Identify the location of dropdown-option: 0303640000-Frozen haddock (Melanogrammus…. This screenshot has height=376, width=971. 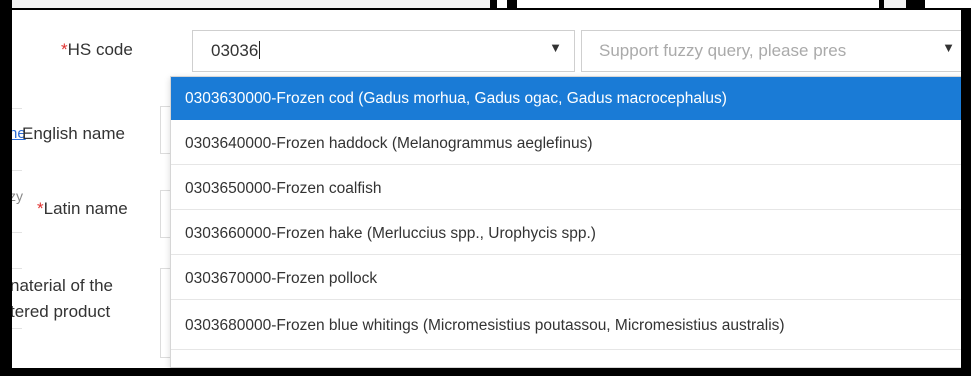
(566, 143).